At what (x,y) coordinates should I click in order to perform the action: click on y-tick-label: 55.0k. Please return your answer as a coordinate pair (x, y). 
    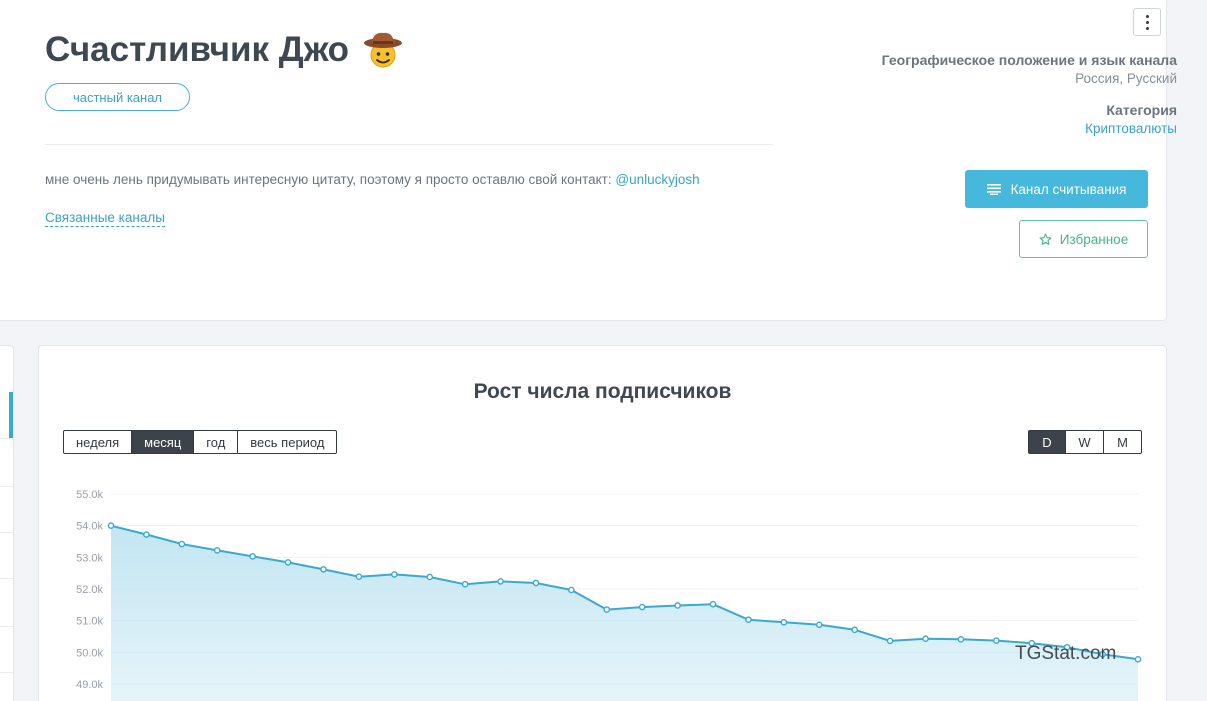
    Looking at the image, I should click on (89, 495).